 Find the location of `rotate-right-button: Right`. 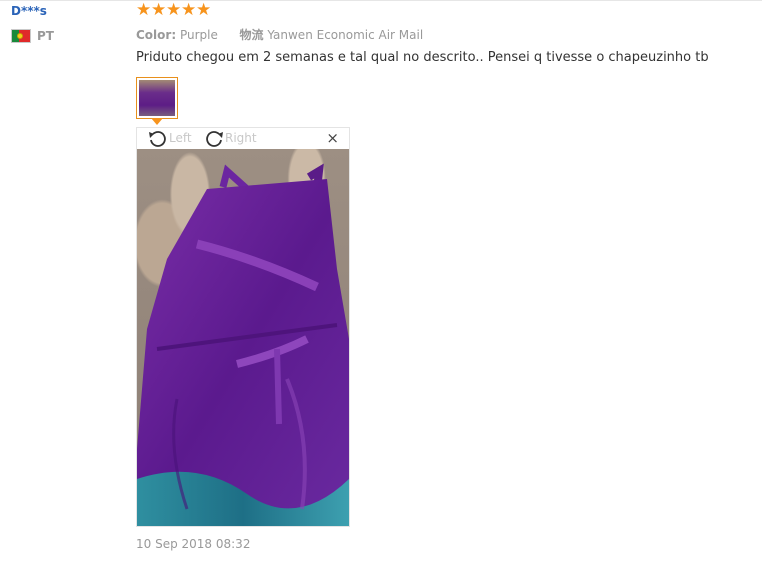

rotate-right-button: Right is located at coordinates (230, 138).